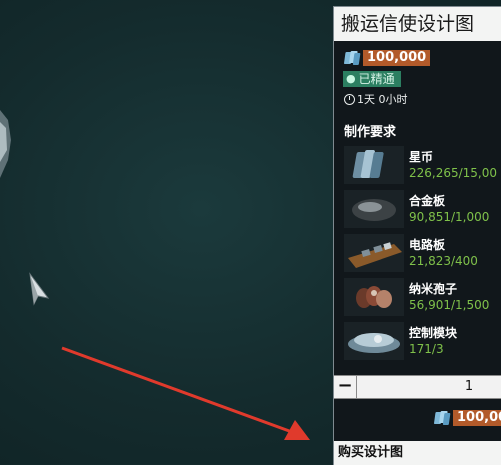  I want to click on requirement-name: 电路板, so click(427, 245).